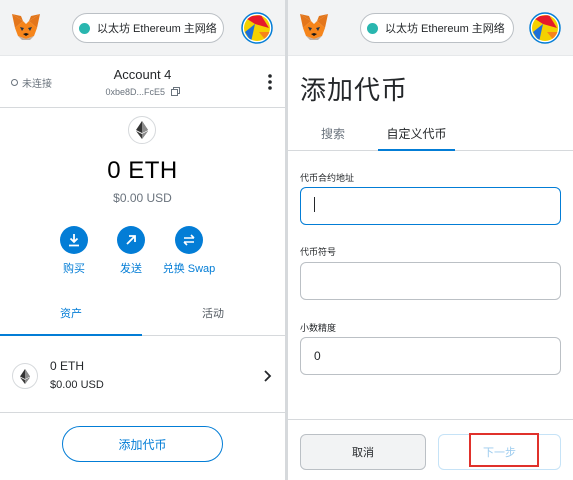 The height and width of the screenshot is (480, 573). I want to click on balance-usd: $0.00 USD, so click(142, 198).